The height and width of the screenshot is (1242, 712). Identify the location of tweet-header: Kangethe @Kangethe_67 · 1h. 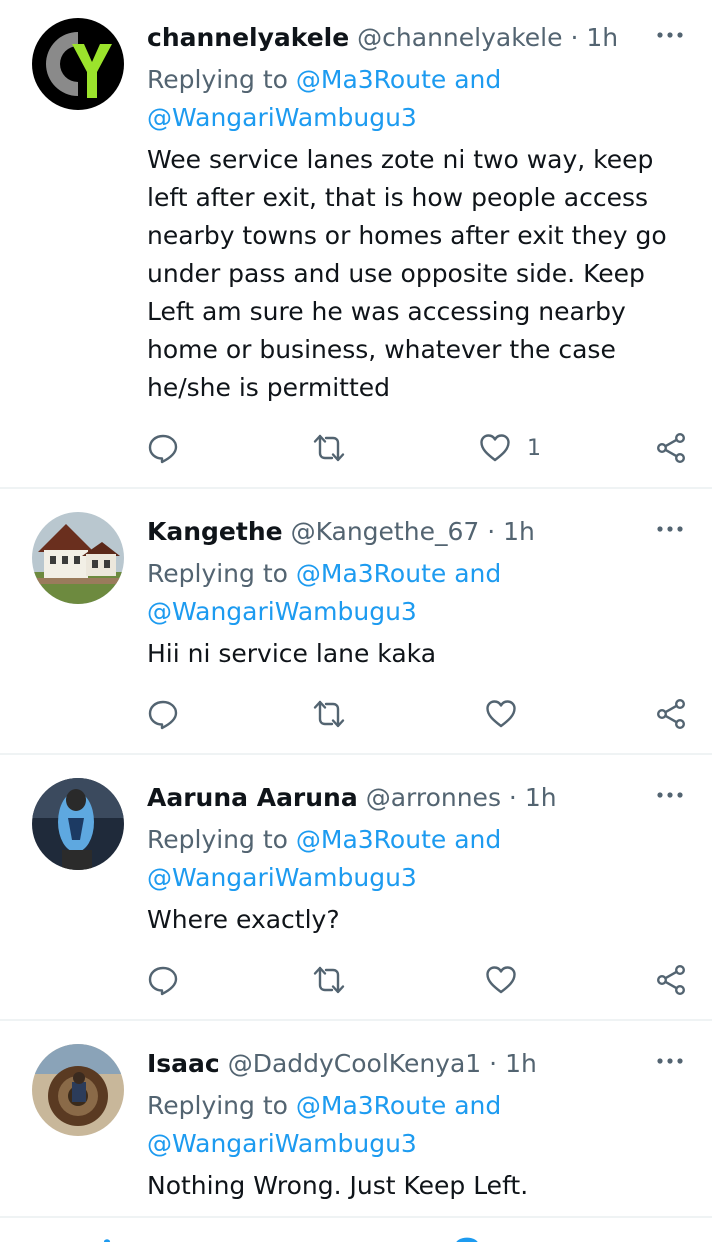
(415, 532).